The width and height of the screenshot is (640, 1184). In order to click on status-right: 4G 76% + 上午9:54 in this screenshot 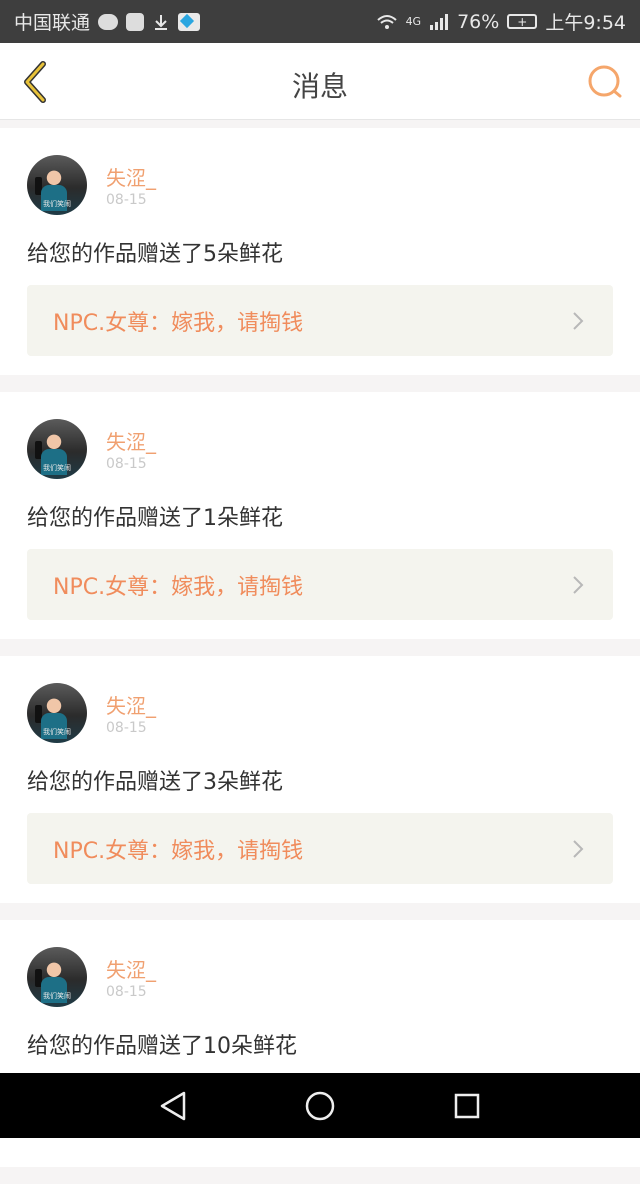, I will do `click(501, 21)`.